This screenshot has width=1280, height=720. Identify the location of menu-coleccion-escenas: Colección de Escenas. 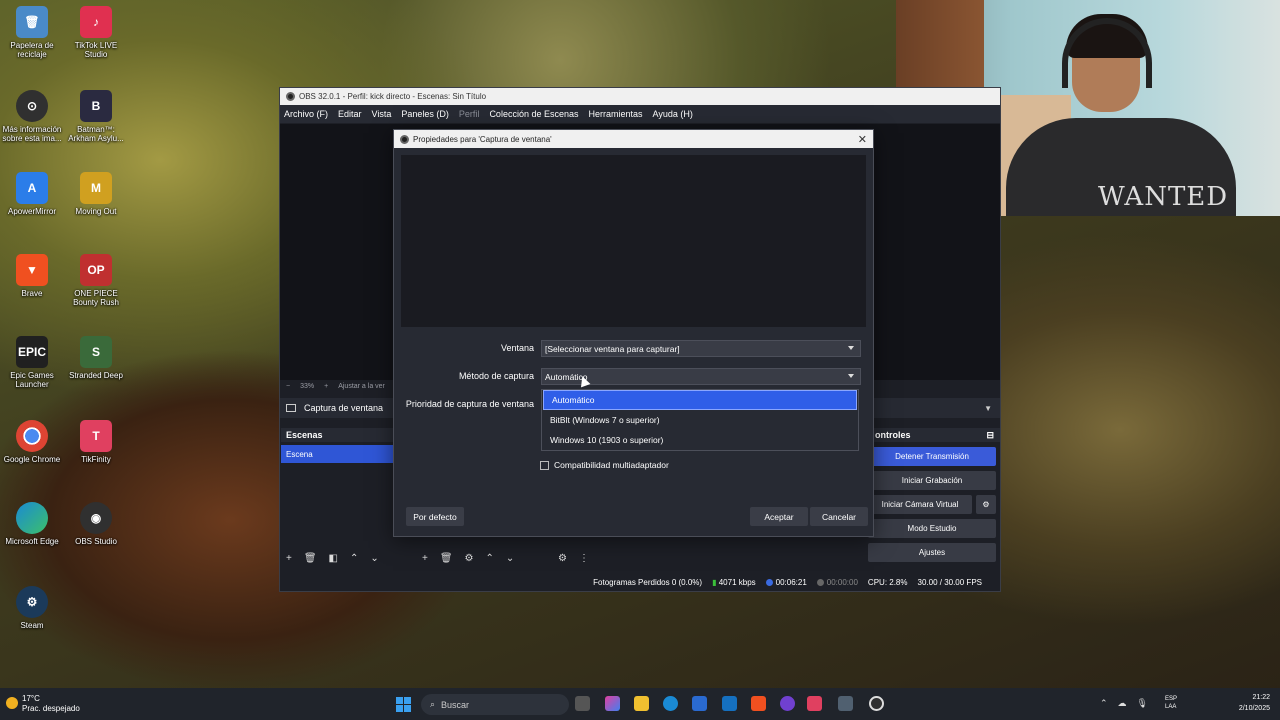
(533, 114).